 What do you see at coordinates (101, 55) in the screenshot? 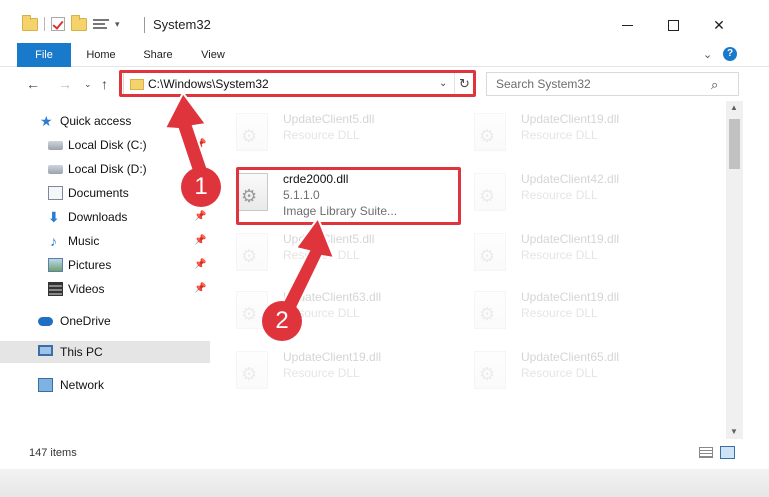
I see `tab-home: Home` at bounding box center [101, 55].